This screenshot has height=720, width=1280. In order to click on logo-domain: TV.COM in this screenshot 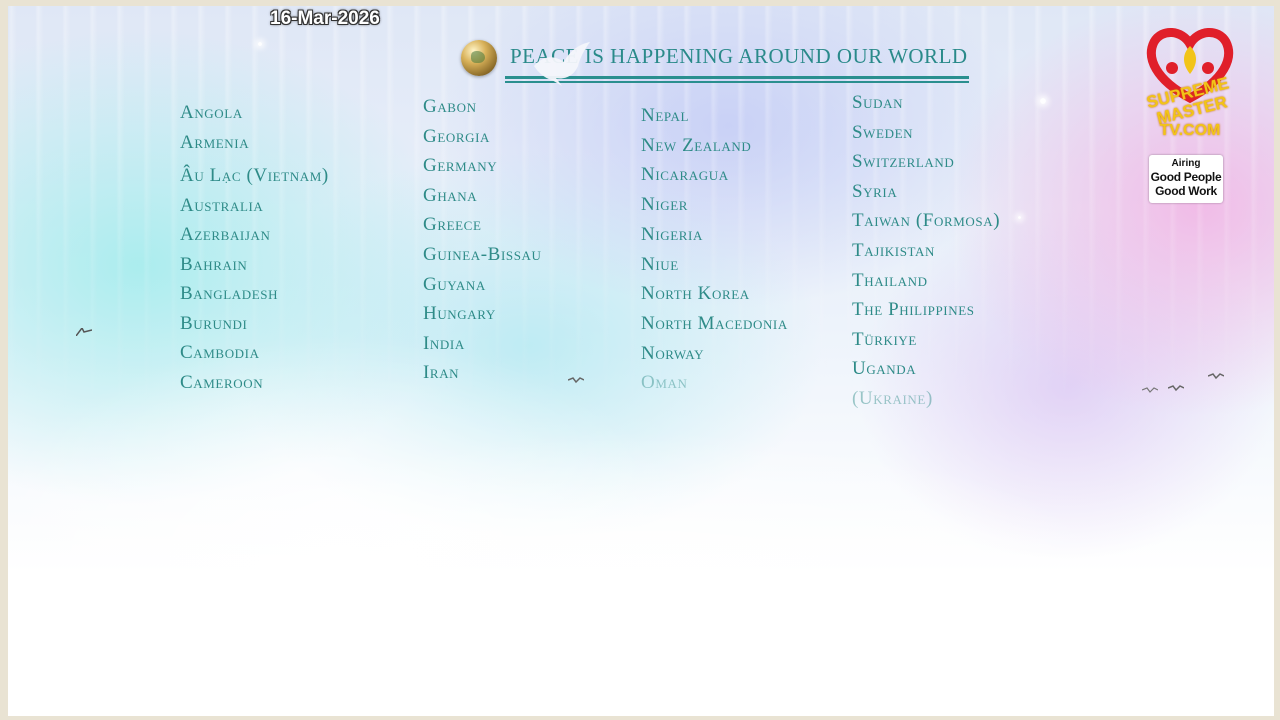, I will do `click(1190, 130)`.